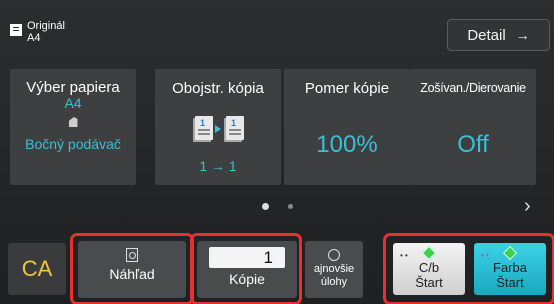 This screenshot has height=304, width=554. What do you see at coordinates (16, 30) in the screenshot?
I see `document-icon` at bounding box center [16, 30].